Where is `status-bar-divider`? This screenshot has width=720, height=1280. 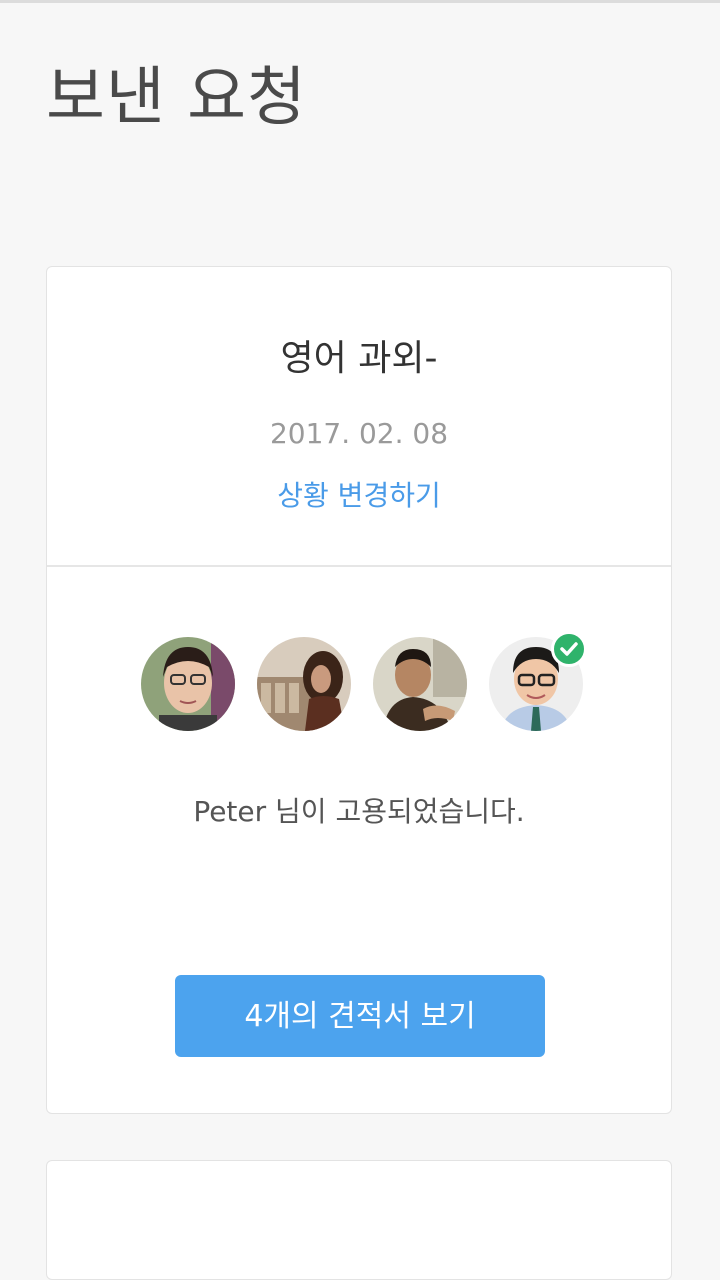
status-bar-divider is located at coordinates (360, 1).